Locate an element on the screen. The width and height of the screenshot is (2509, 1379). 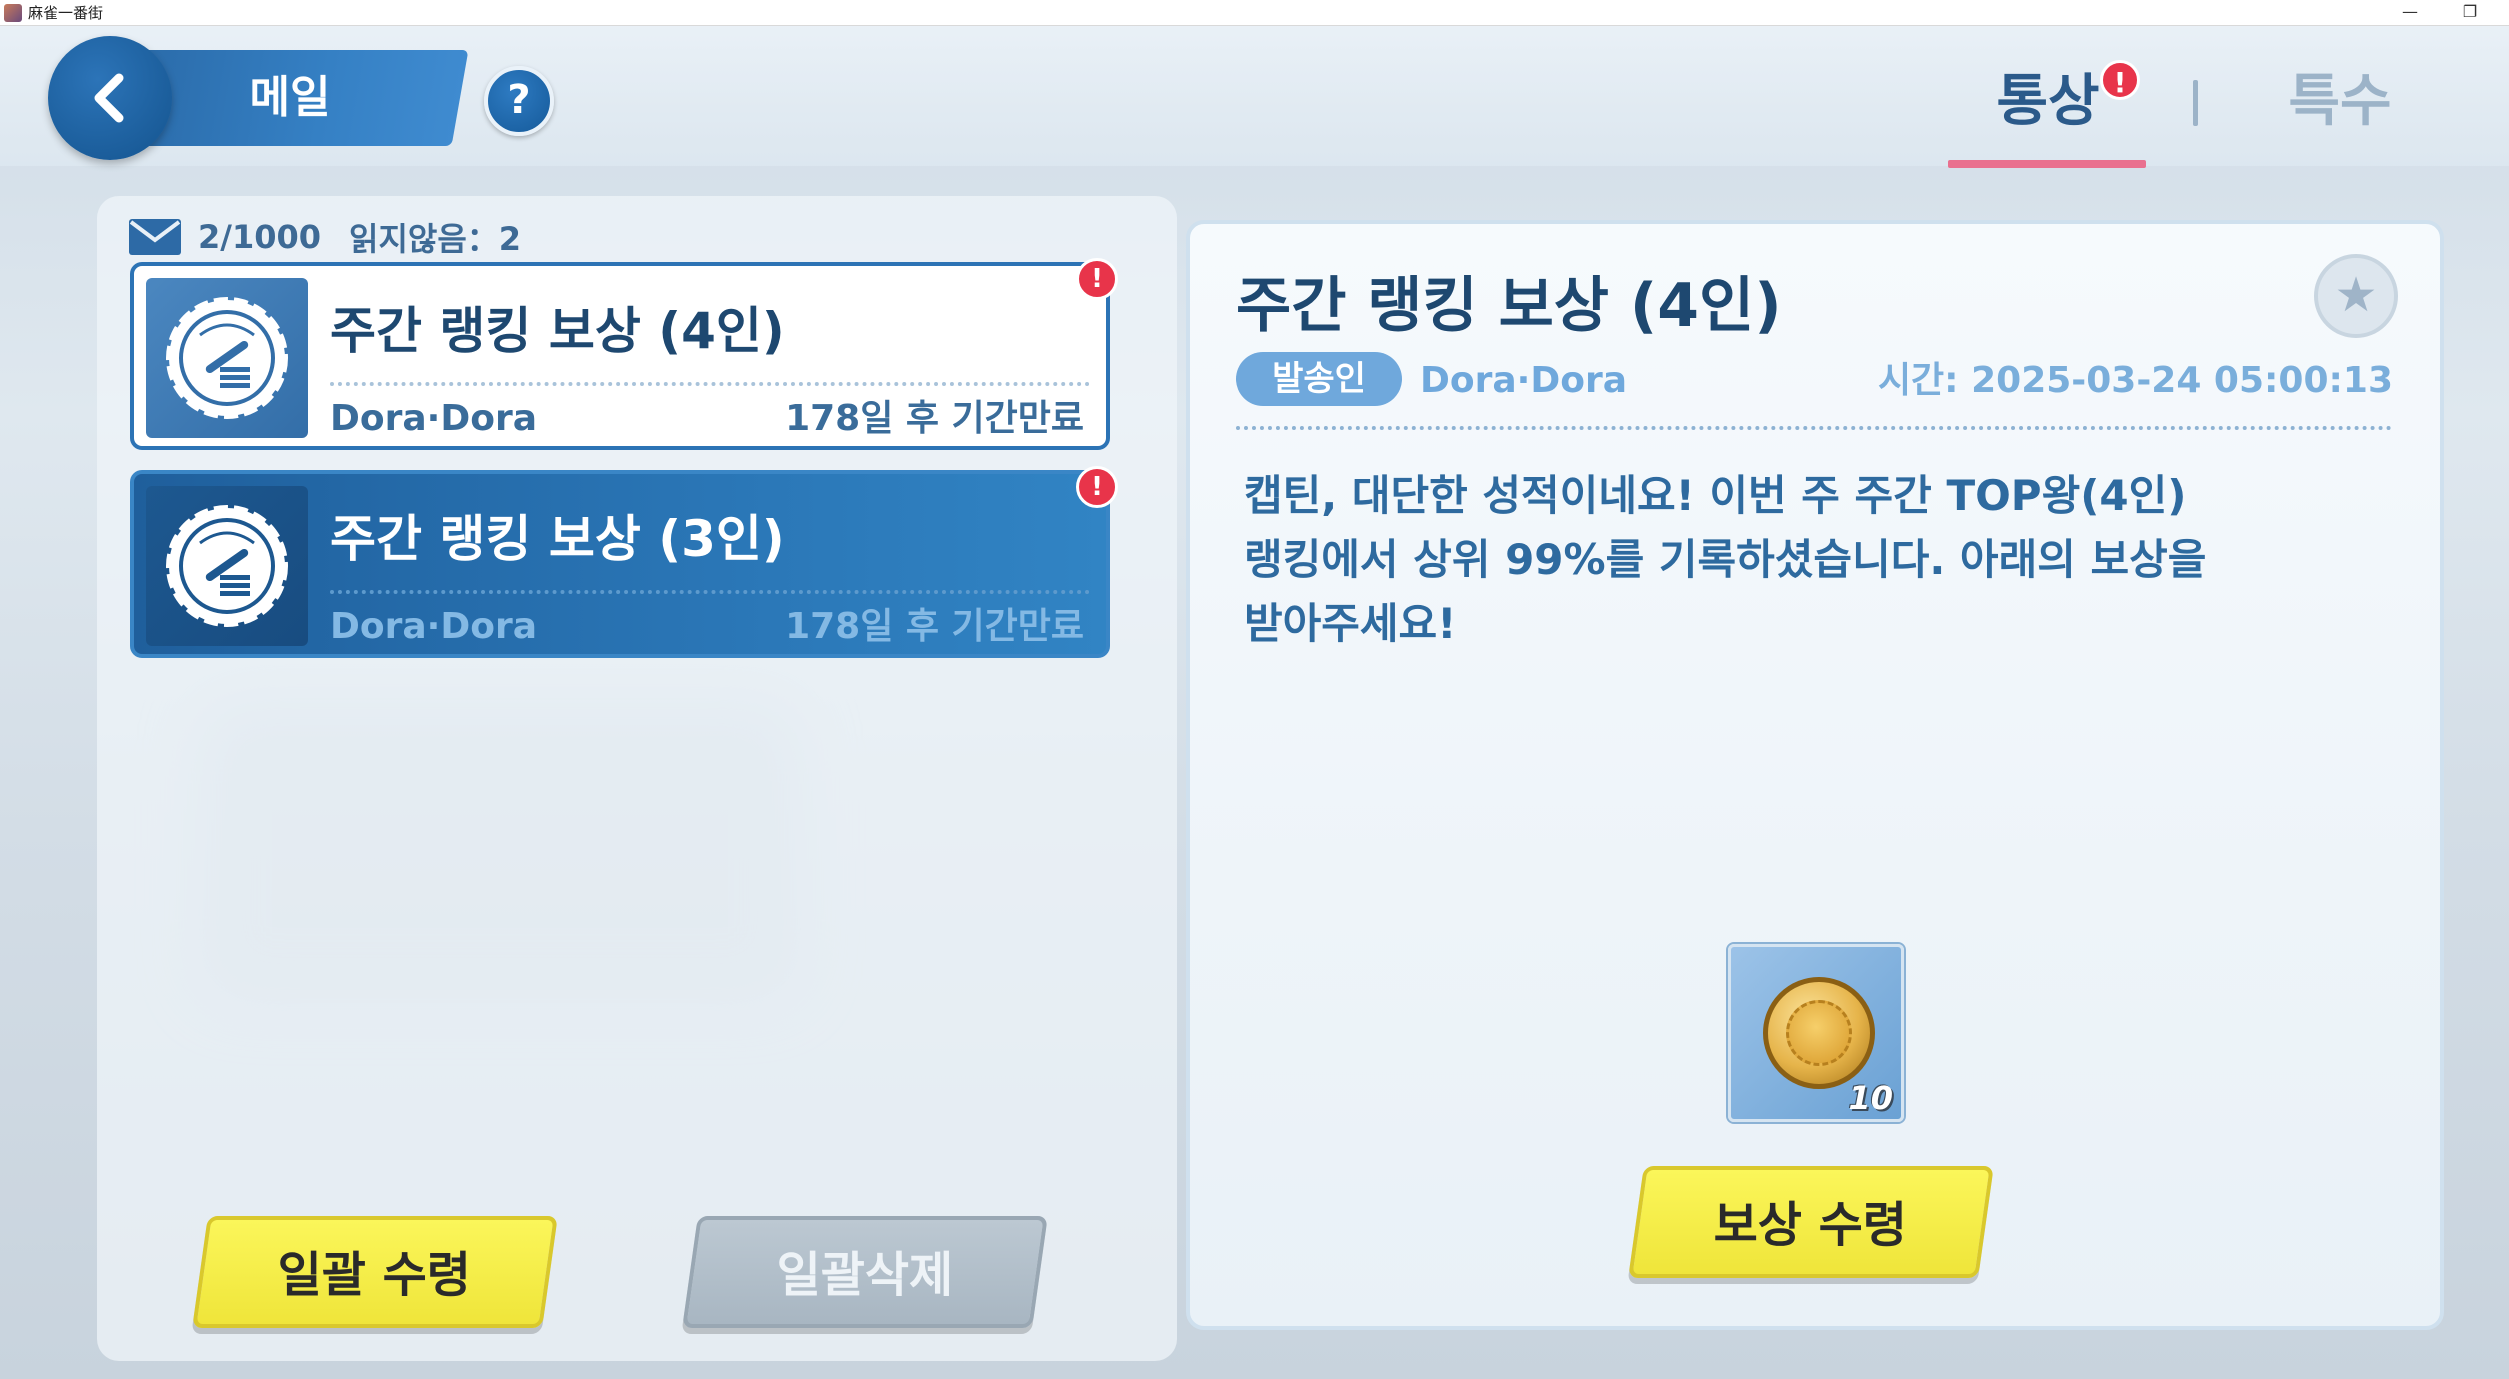
mail-subject: 주간 랭킹 보상 (3인) is located at coordinates (557, 539).